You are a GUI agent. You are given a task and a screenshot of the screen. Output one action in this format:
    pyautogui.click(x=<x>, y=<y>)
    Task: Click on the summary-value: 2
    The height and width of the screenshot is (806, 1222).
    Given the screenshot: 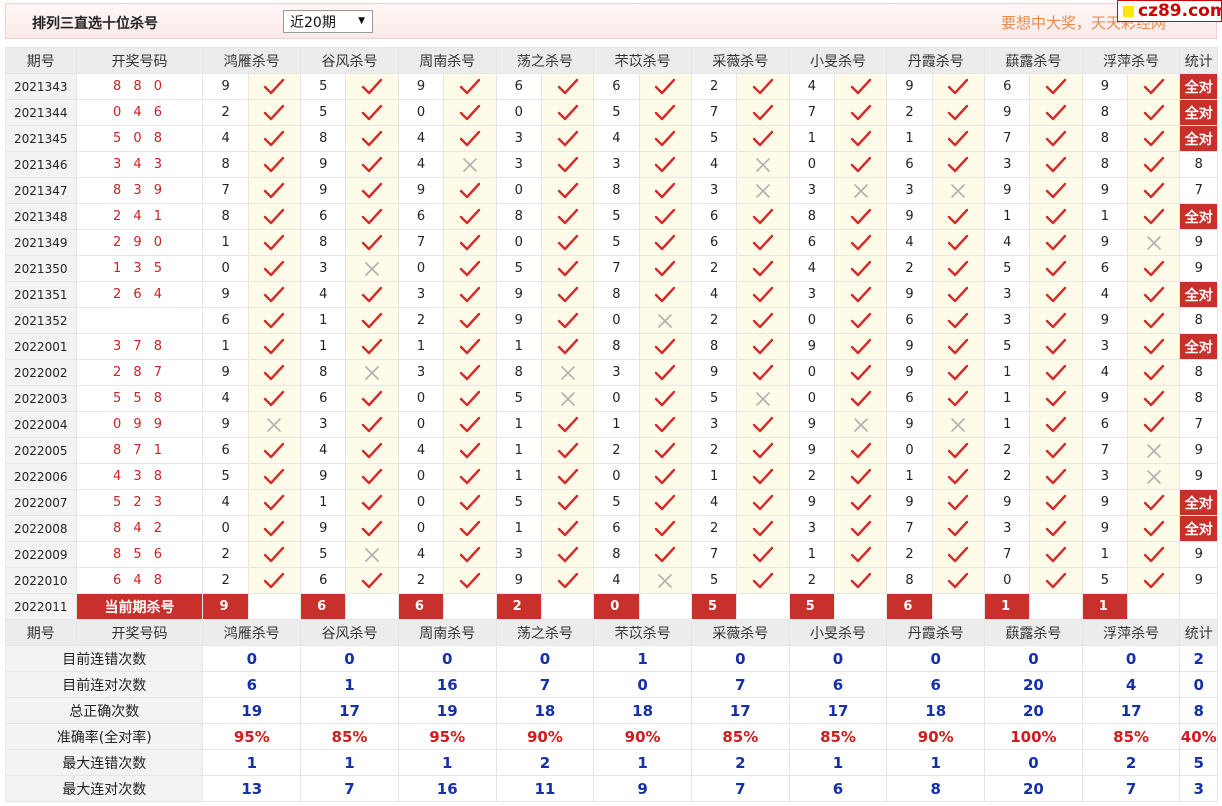 What is the action you would take?
    pyautogui.click(x=545, y=762)
    